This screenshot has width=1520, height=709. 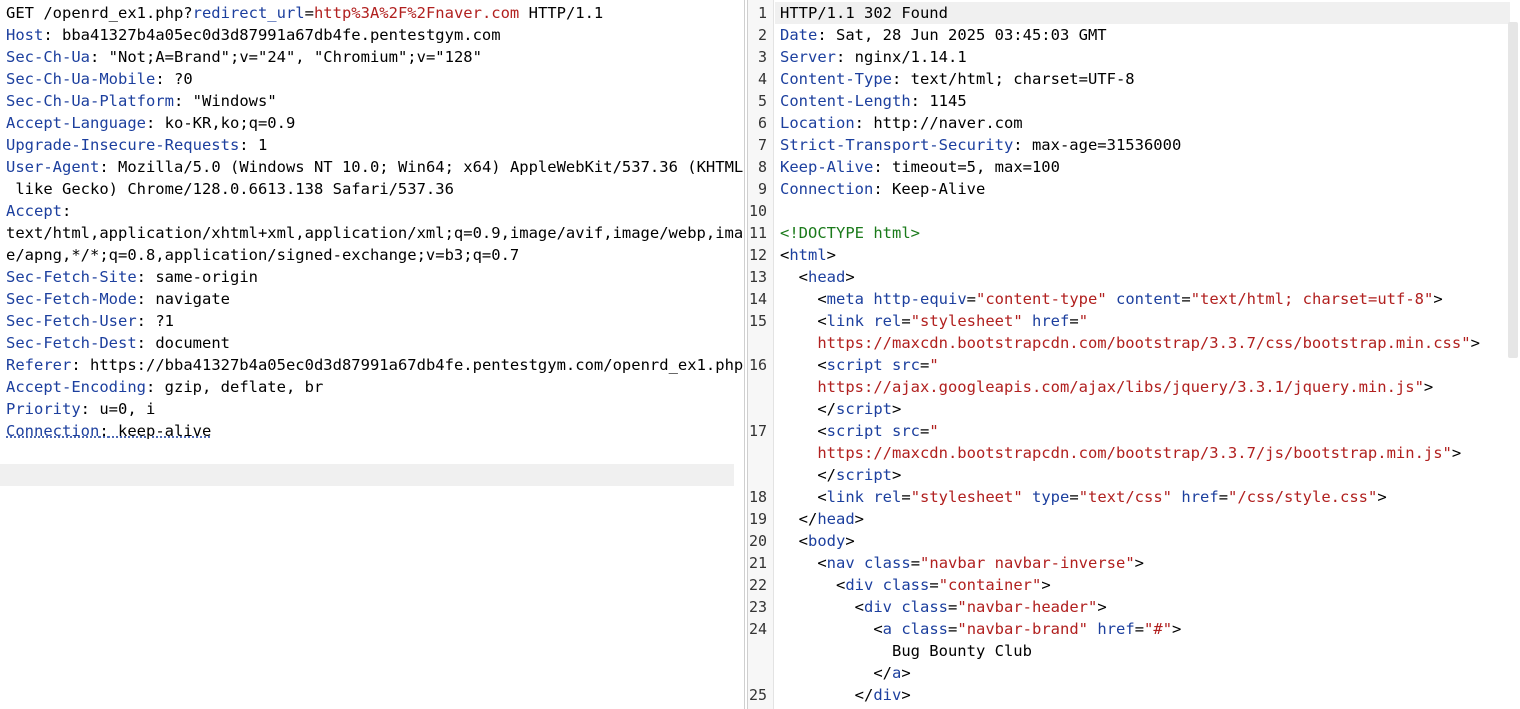 I want to click on head-open-line: <head>, so click(x=817, y=277).